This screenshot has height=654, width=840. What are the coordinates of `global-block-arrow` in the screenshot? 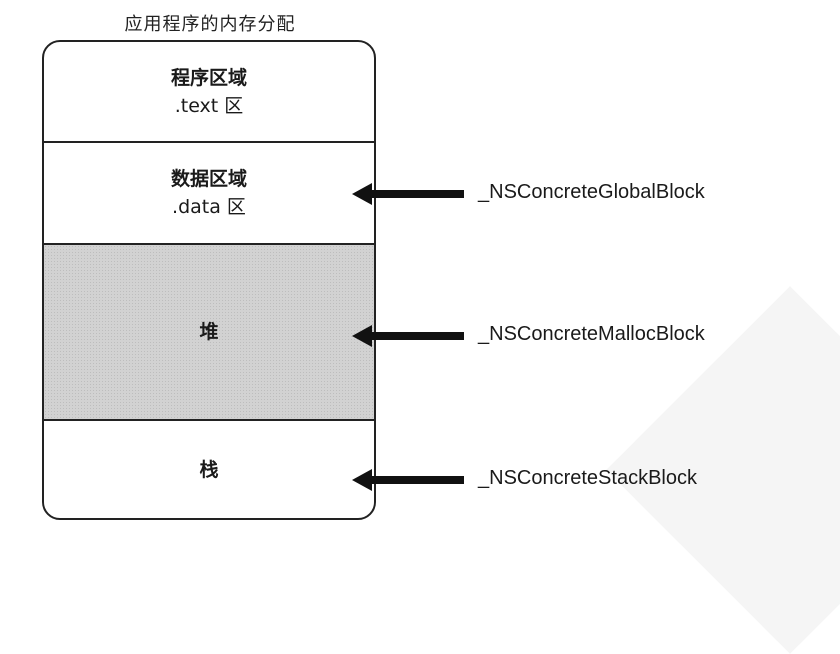 It's located at (408, 194).